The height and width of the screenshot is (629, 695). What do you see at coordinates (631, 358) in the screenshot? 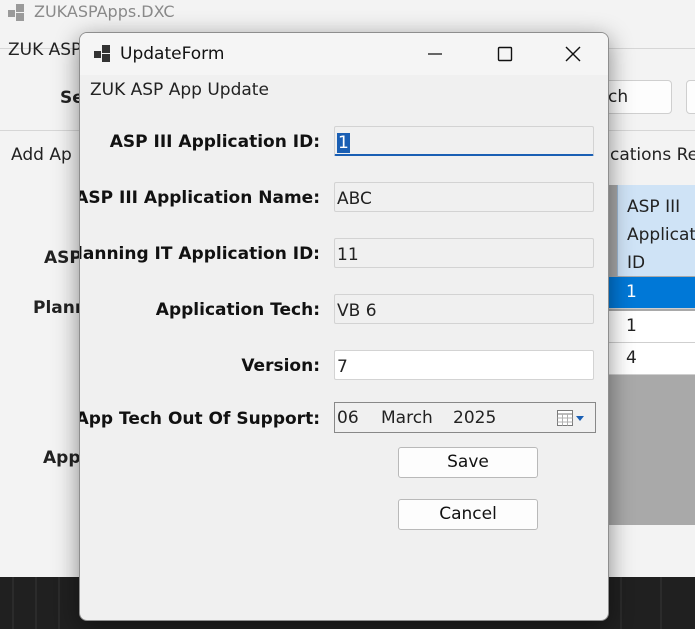
I see `table-cell: 4` at bounding box center [631, 358].